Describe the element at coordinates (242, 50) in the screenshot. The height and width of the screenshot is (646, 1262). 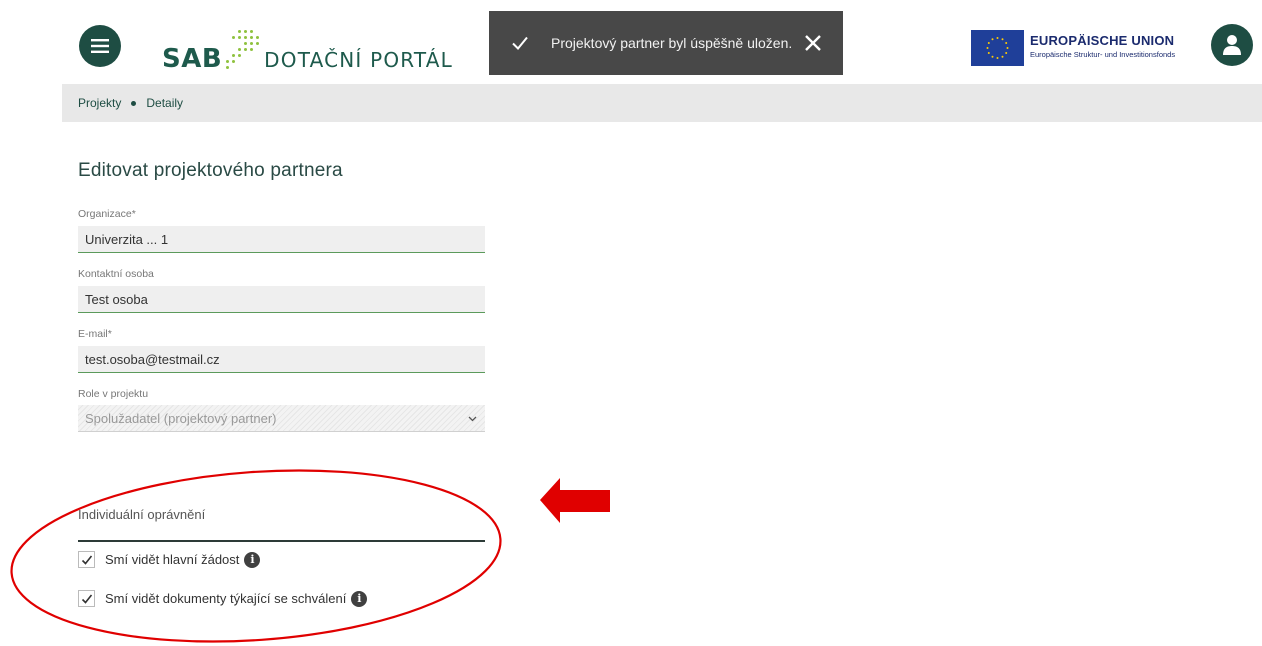
I see `logo-dots` at that location.